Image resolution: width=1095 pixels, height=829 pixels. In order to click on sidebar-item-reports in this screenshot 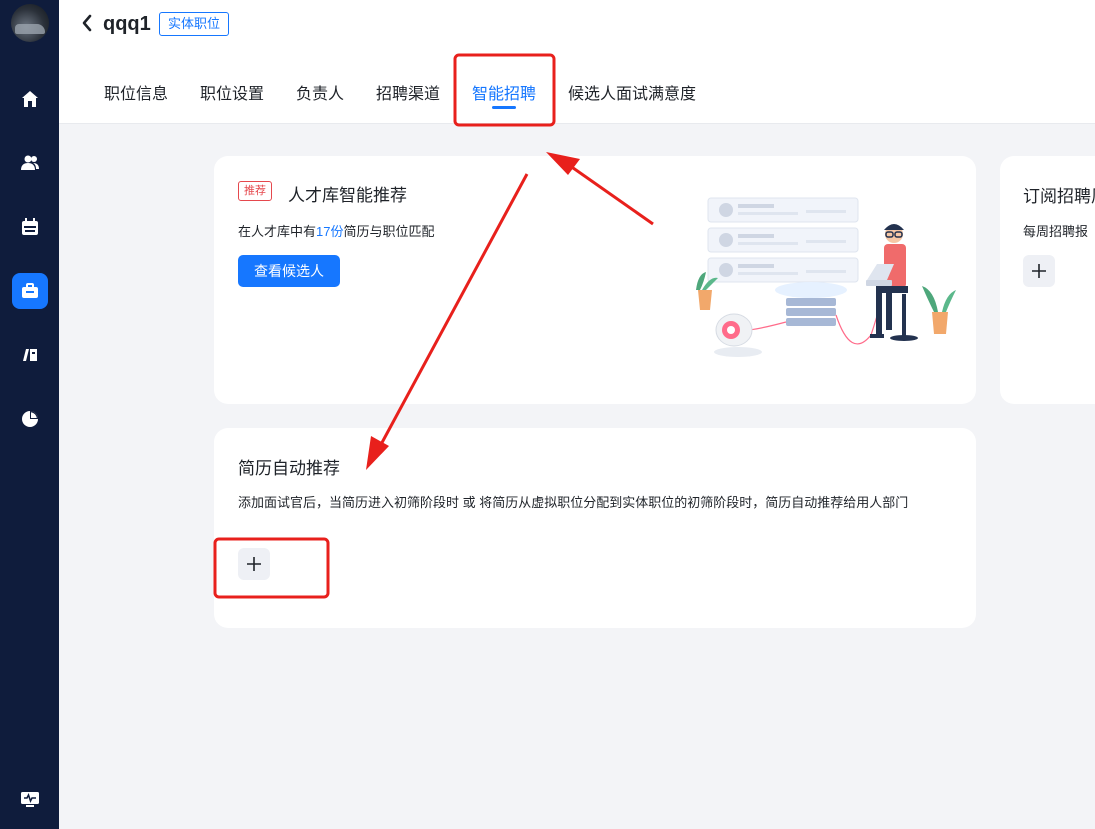, I will do `click(30, 419)`.